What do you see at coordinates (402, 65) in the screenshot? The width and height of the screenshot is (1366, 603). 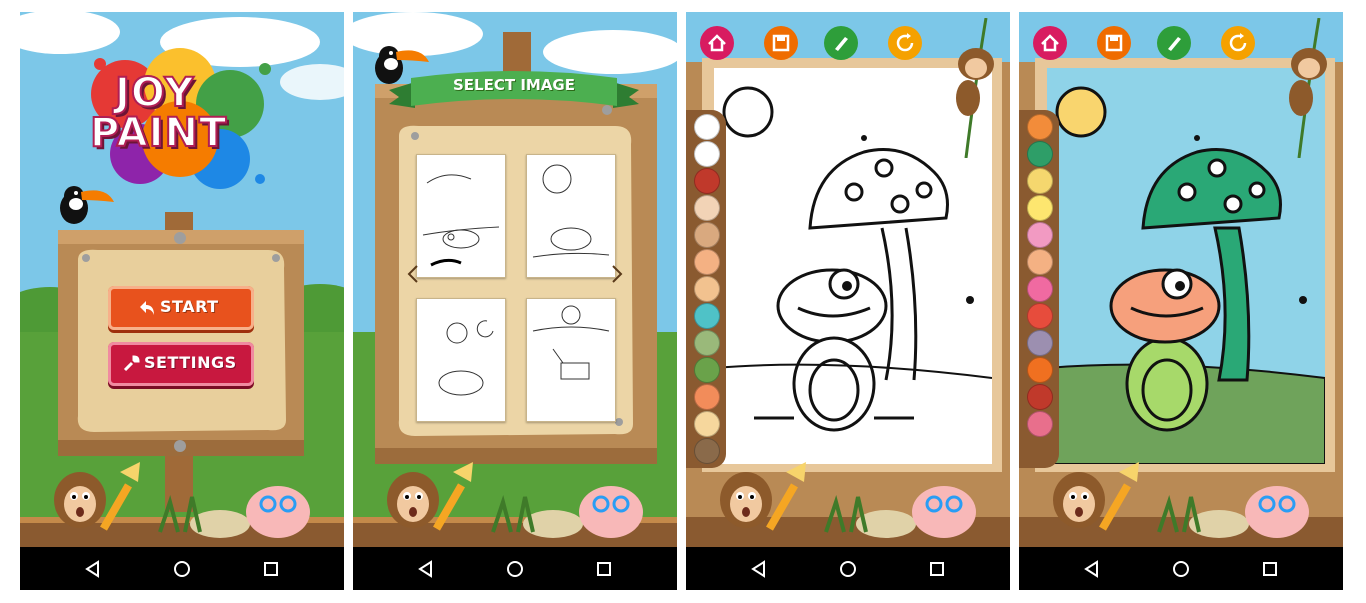 I see `toucan-icon` at bounding box center [402, 65].